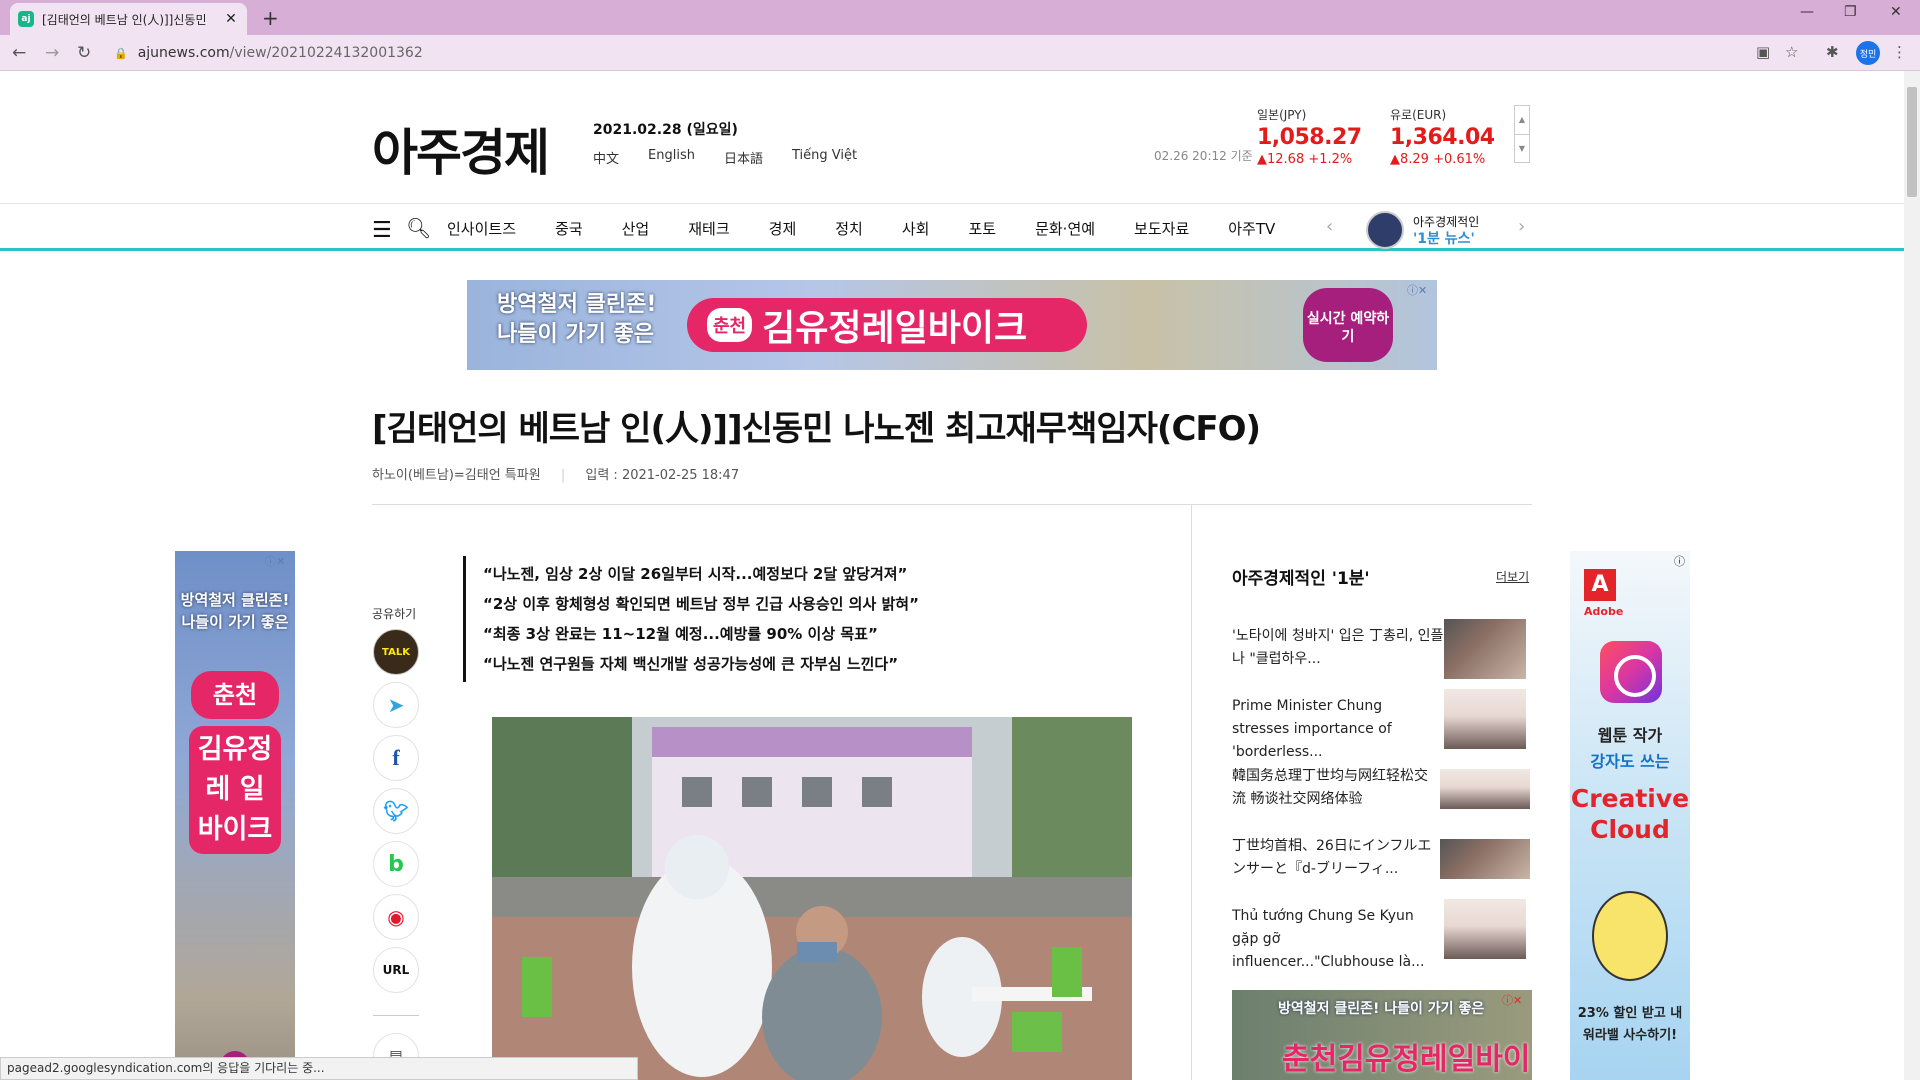  What do you see at coordinates (128, 19) in the screenshot?
I see `browser-tab: aj [김태언의 베트남 인(人)]]신동민 ✕` at bounding box center [128, 19].